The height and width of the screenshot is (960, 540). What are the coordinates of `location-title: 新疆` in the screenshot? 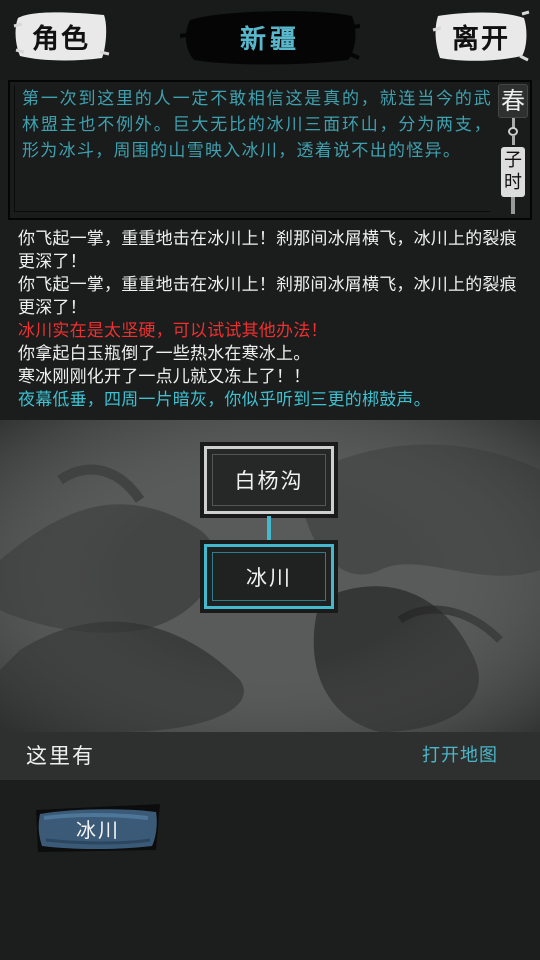 It's located at (270, 37).